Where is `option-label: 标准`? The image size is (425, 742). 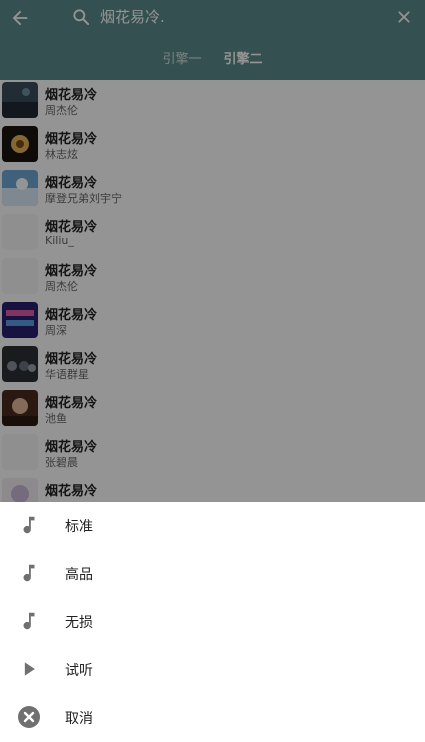
option-label: 标准 is located at coordinates (79, 527).